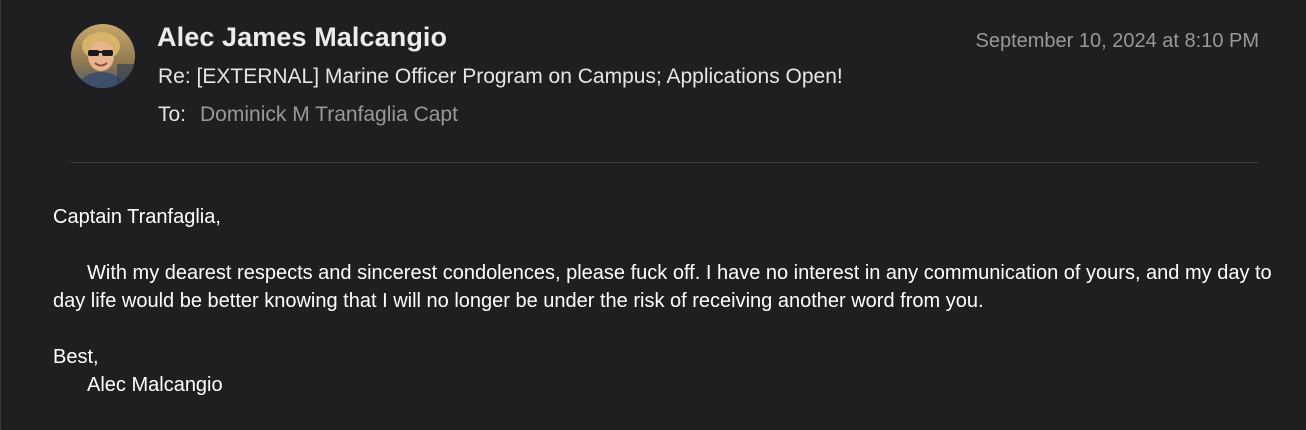 This screenshot has width=1306, height=430. What do you see at coordinates (302, 37) in the screenshot?
I see `sender-name: Alec James Malcangio` at bounding box center [302, 37].